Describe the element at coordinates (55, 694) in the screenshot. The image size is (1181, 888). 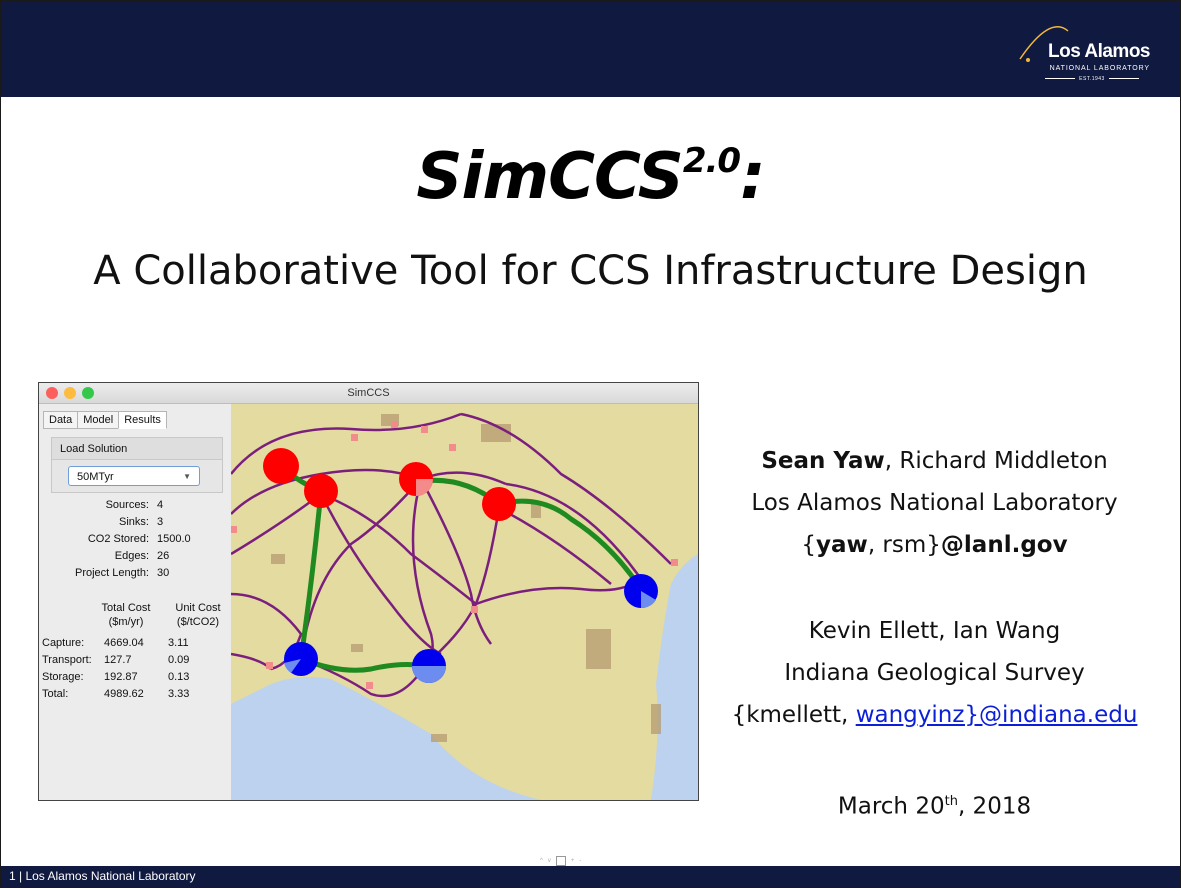
I see `cost-label: Total:` at that location.